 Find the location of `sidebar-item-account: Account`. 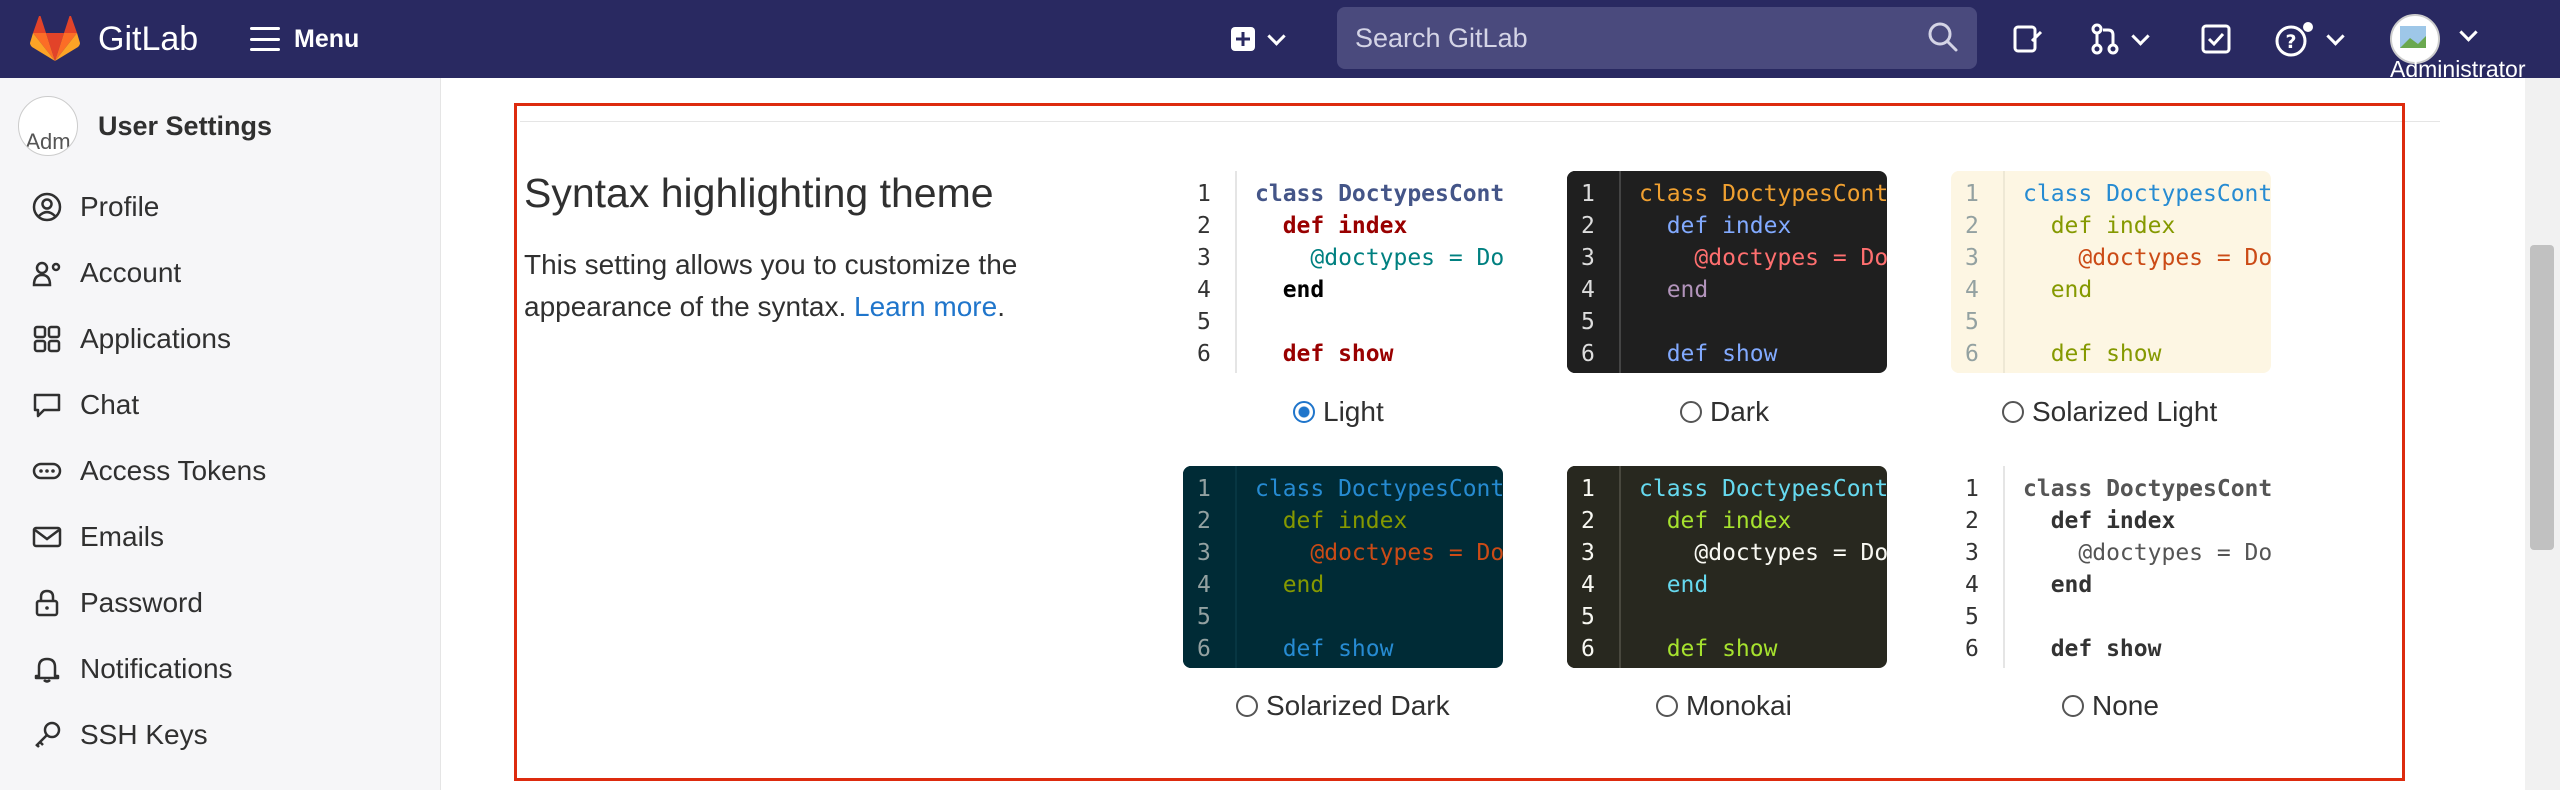

sidebar-item-account: Account is located at coordinates (105, 273).